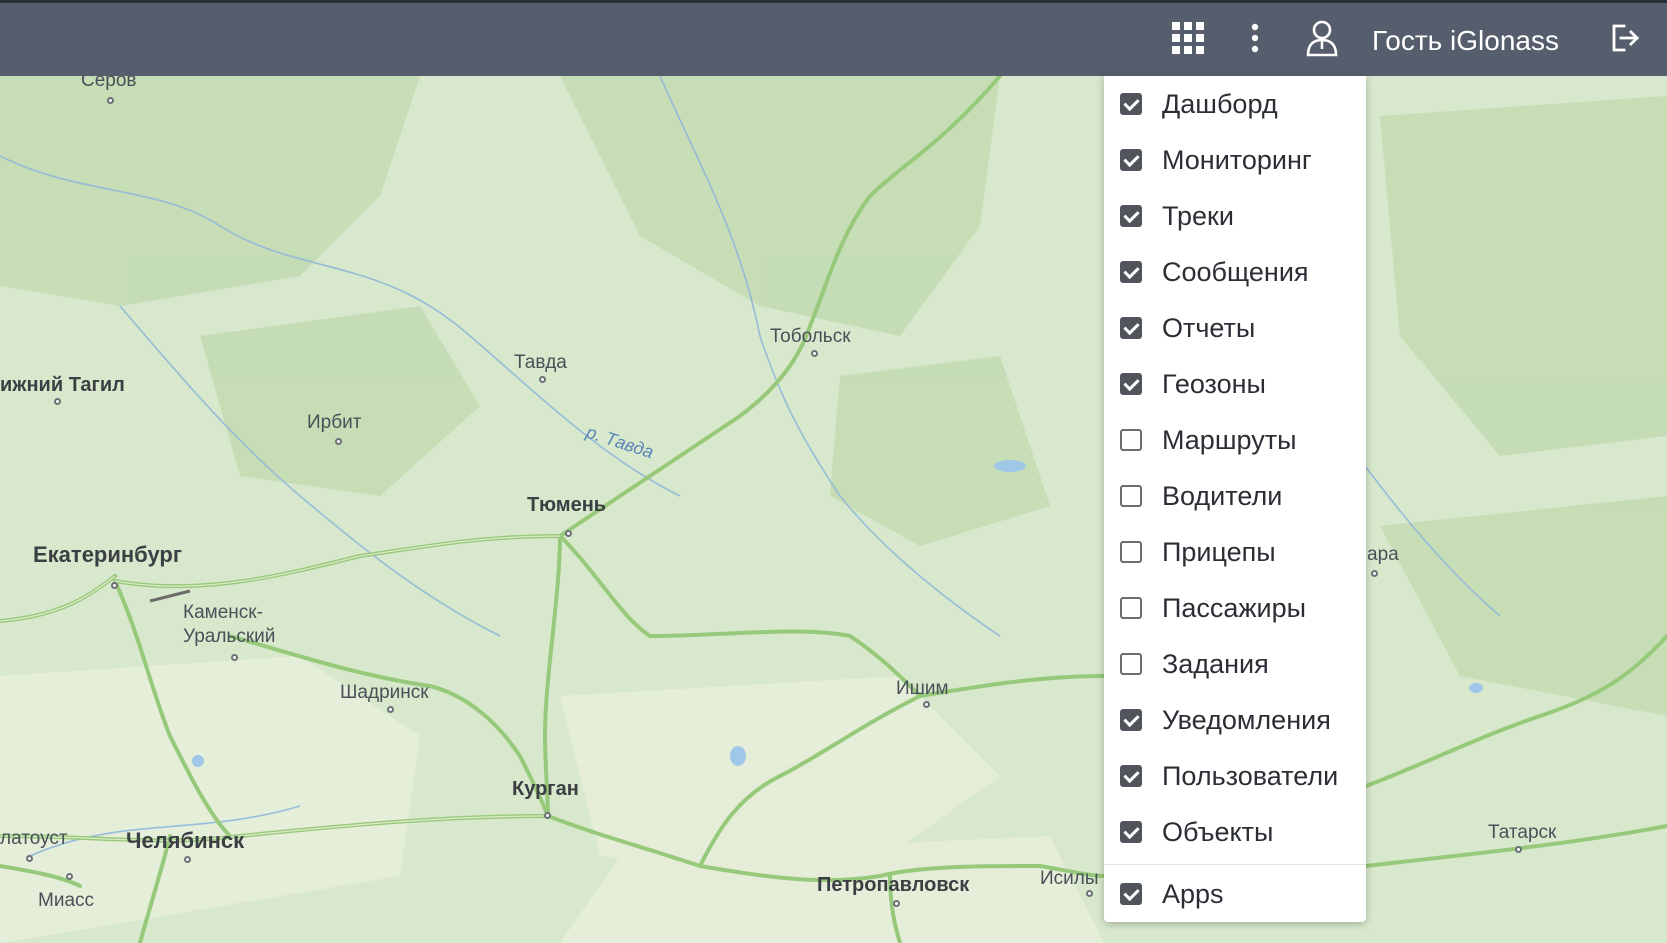  I want to click on menu-item-label: Уведомления, so click(1246, 719).